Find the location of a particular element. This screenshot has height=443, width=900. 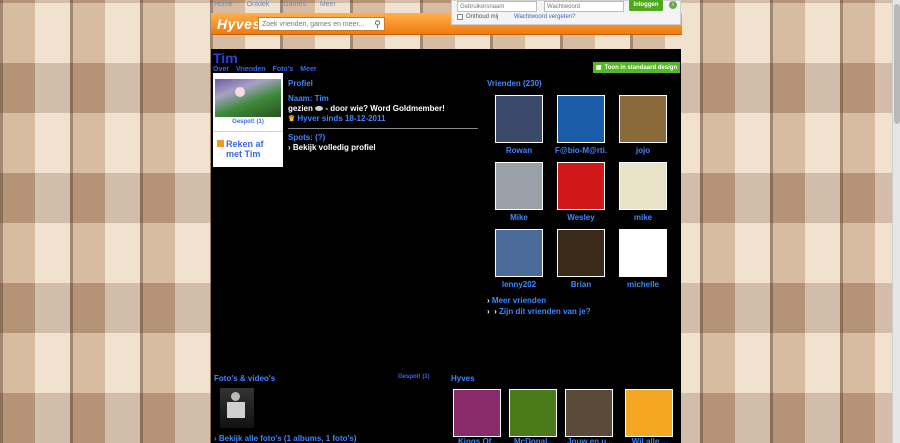

standard-design-label: Toon in standaard design is located at coordinates (641, 67).